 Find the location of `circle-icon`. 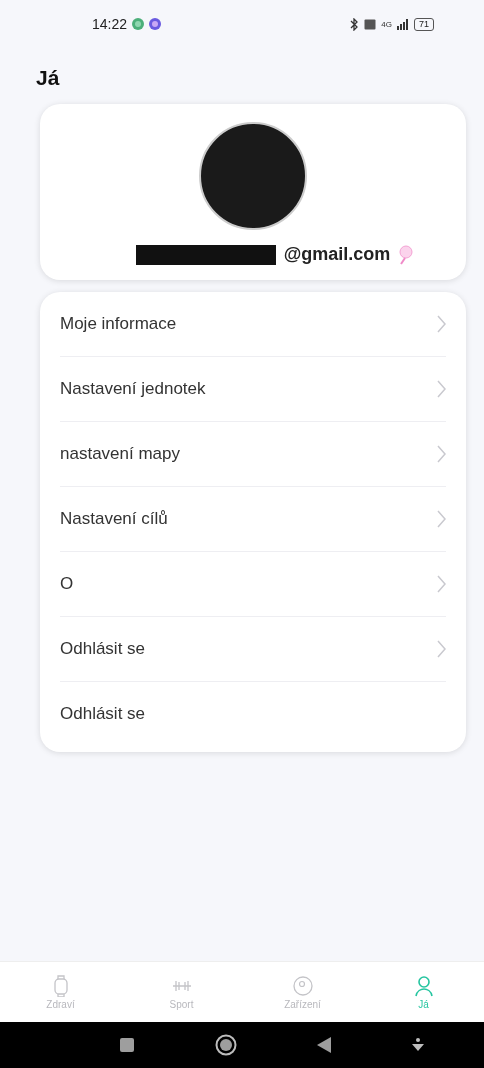

circle-icon is located at coordinates (302, 985).